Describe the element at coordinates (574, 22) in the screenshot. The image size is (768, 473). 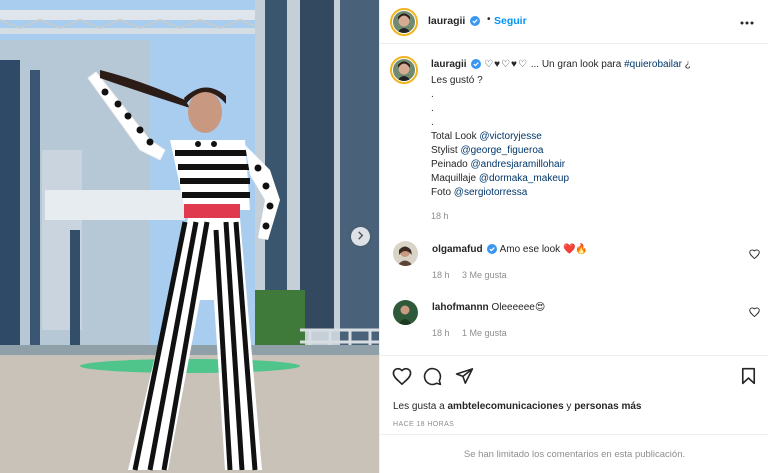
I see `post-header: lauragii • Seguir` at that location.